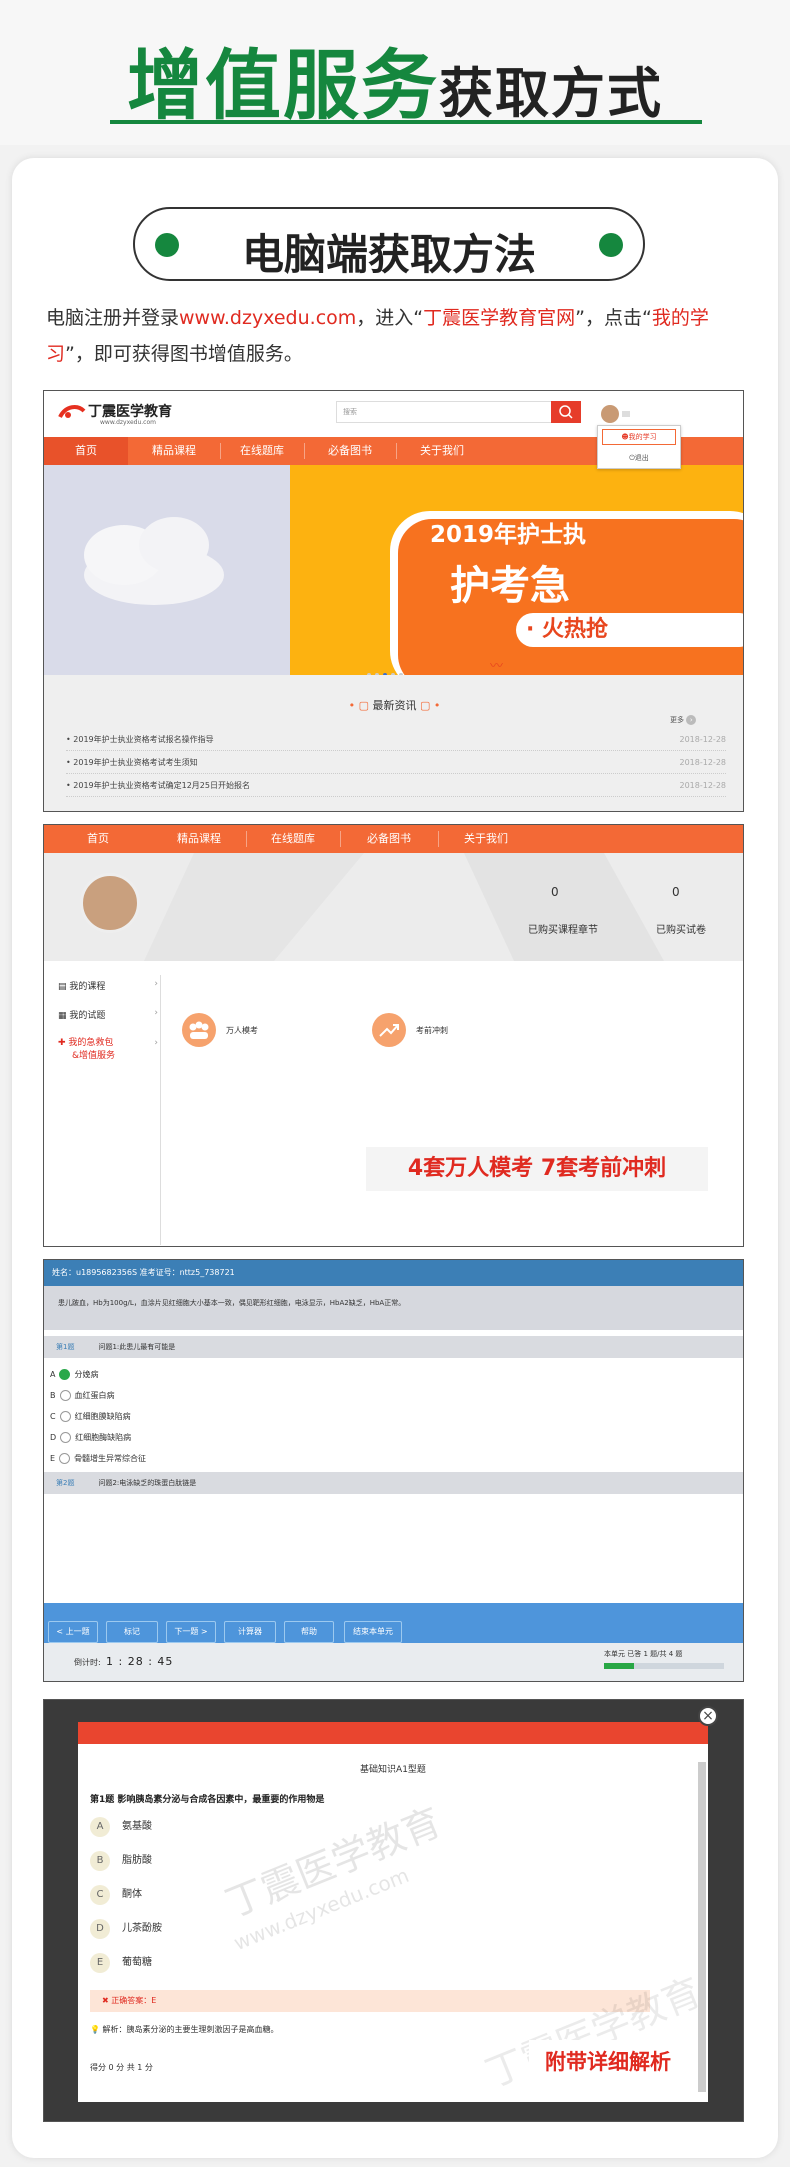 This screenshot has width=790, height=2167. What do you see at coordinates (126, 1929) in the screenshot?
I see `option-d: D 儿茶酚胺` at bounding box center [126, 1929].